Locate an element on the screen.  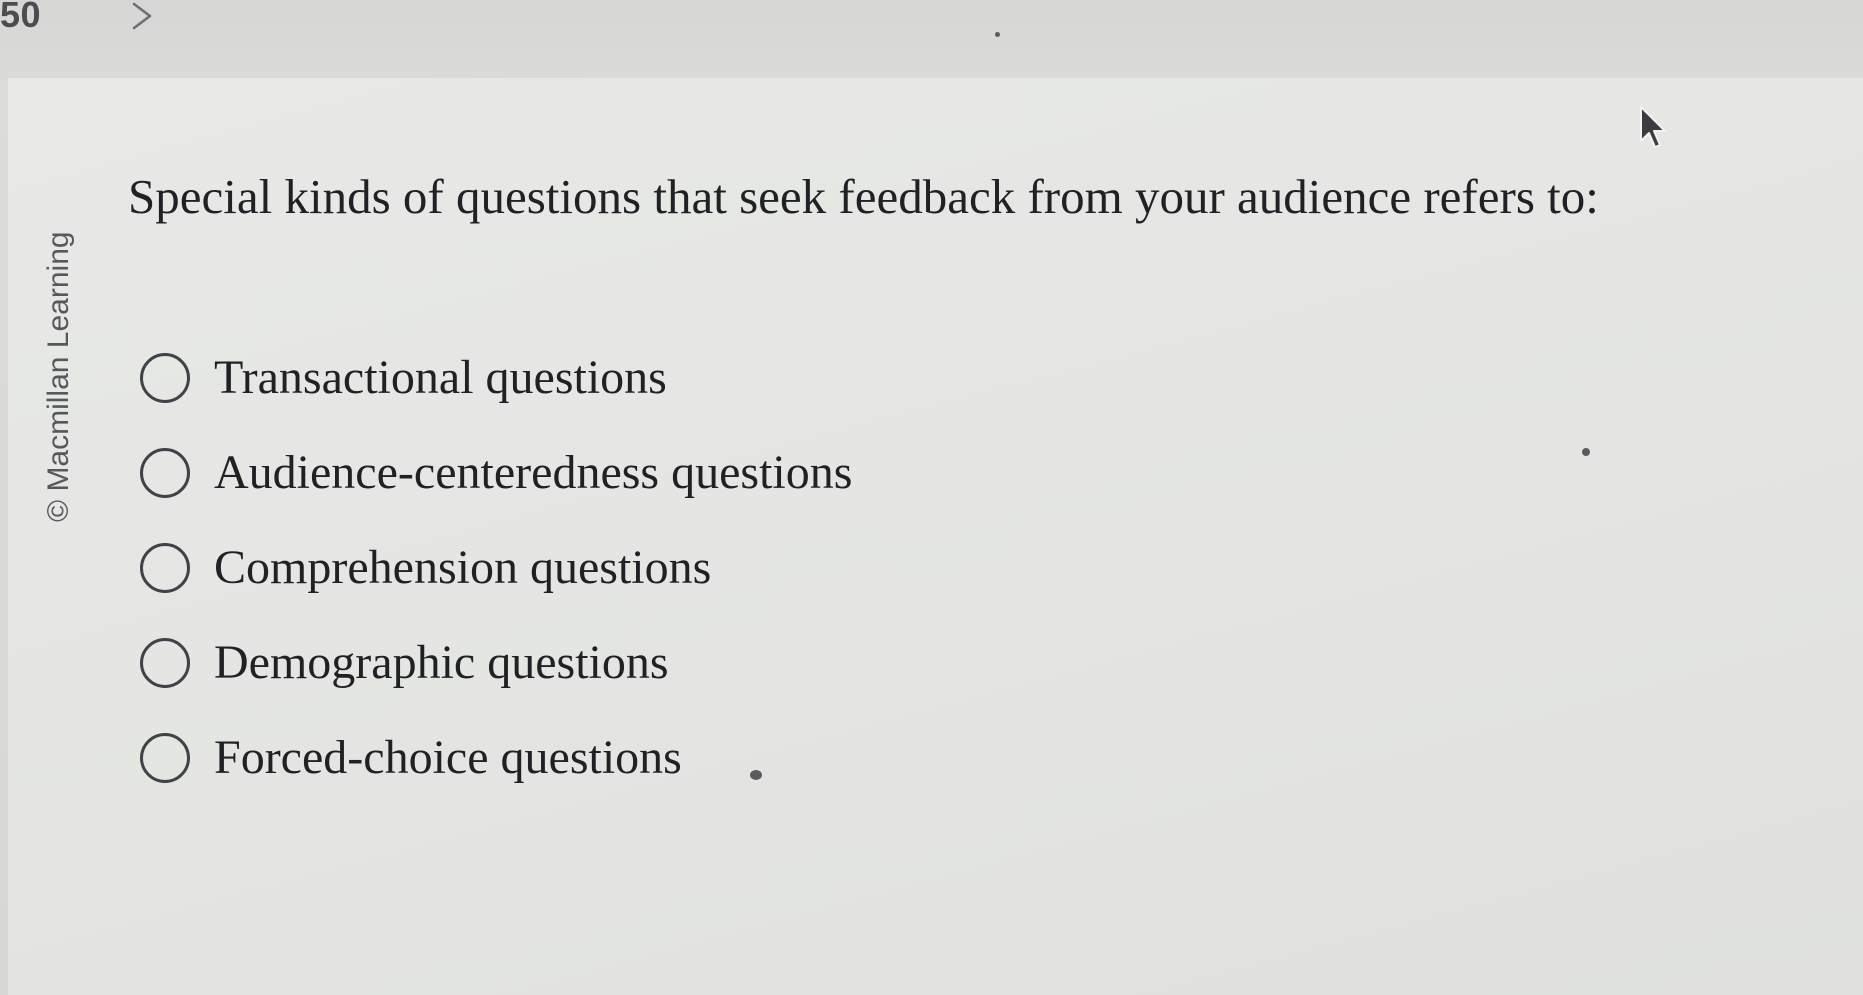
answer-option-label: Forced-choice questions is located at coordinates (448, 757).